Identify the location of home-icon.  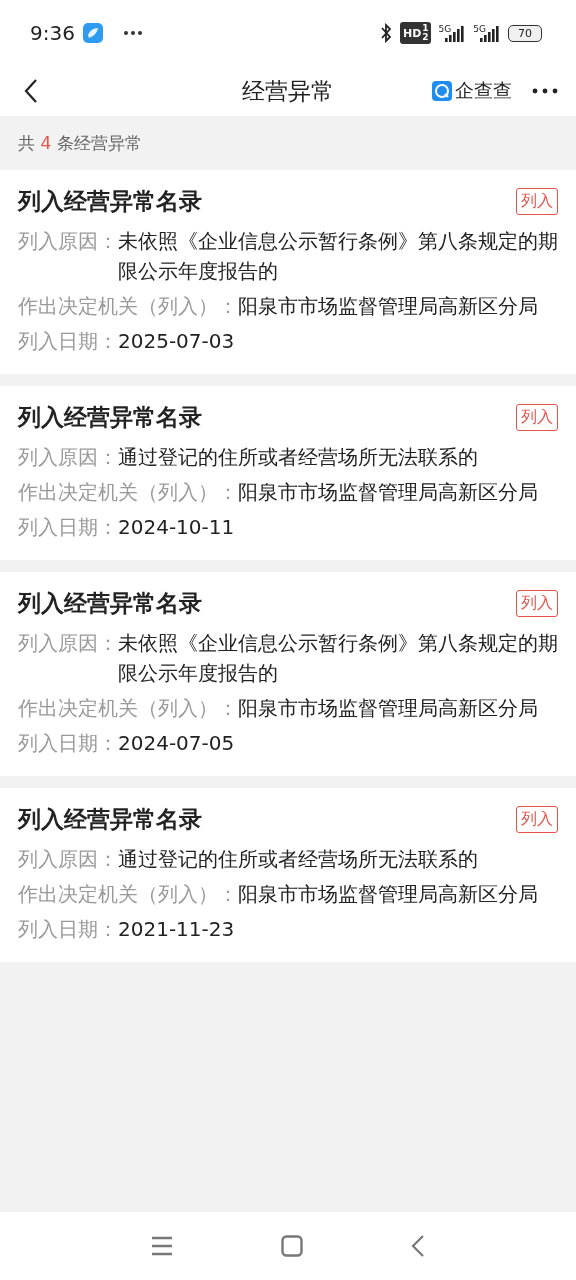
(292, 1246).